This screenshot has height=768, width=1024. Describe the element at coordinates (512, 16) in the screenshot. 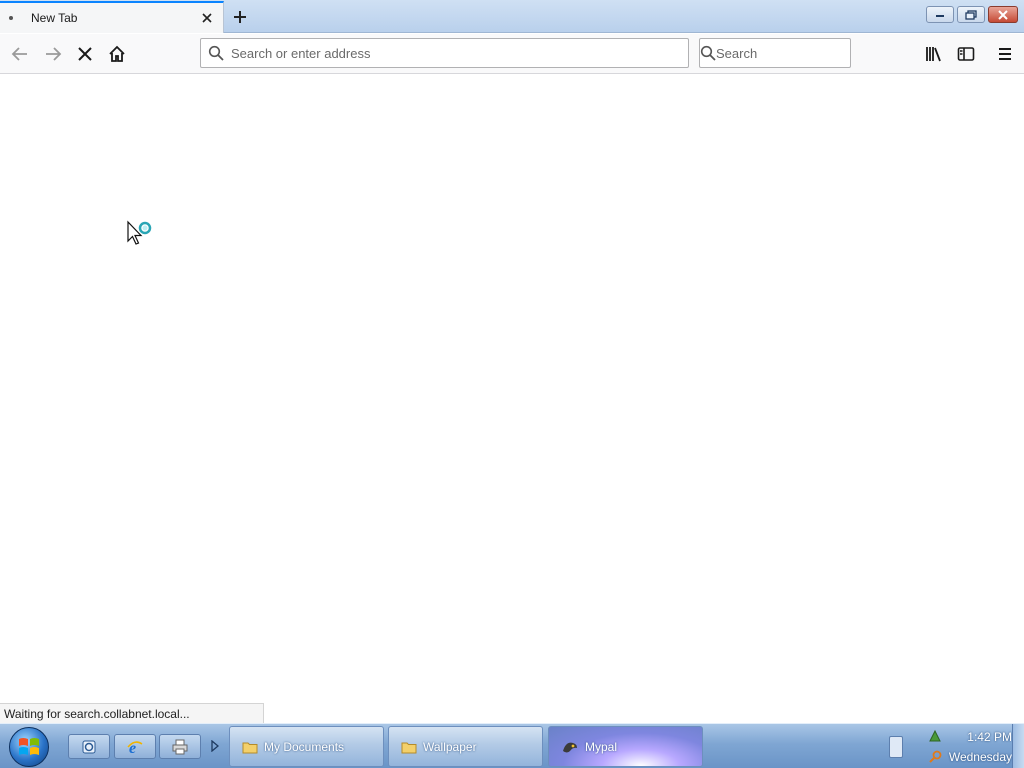

I see `tab-strip: New Tab` at that location.